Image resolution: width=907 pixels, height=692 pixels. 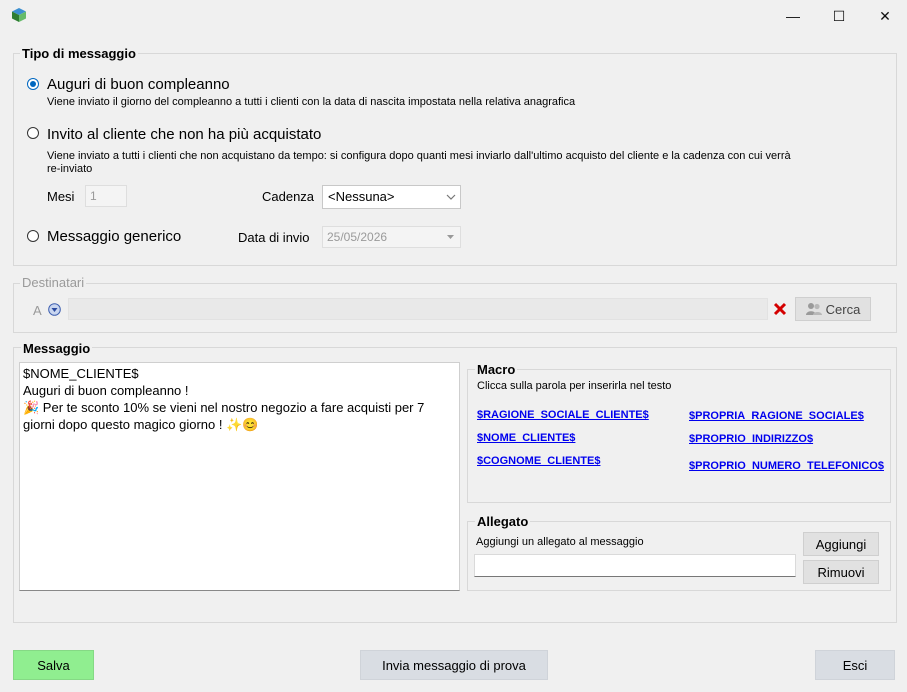 I want to click on allegato-input, so click(x=635, y=565).